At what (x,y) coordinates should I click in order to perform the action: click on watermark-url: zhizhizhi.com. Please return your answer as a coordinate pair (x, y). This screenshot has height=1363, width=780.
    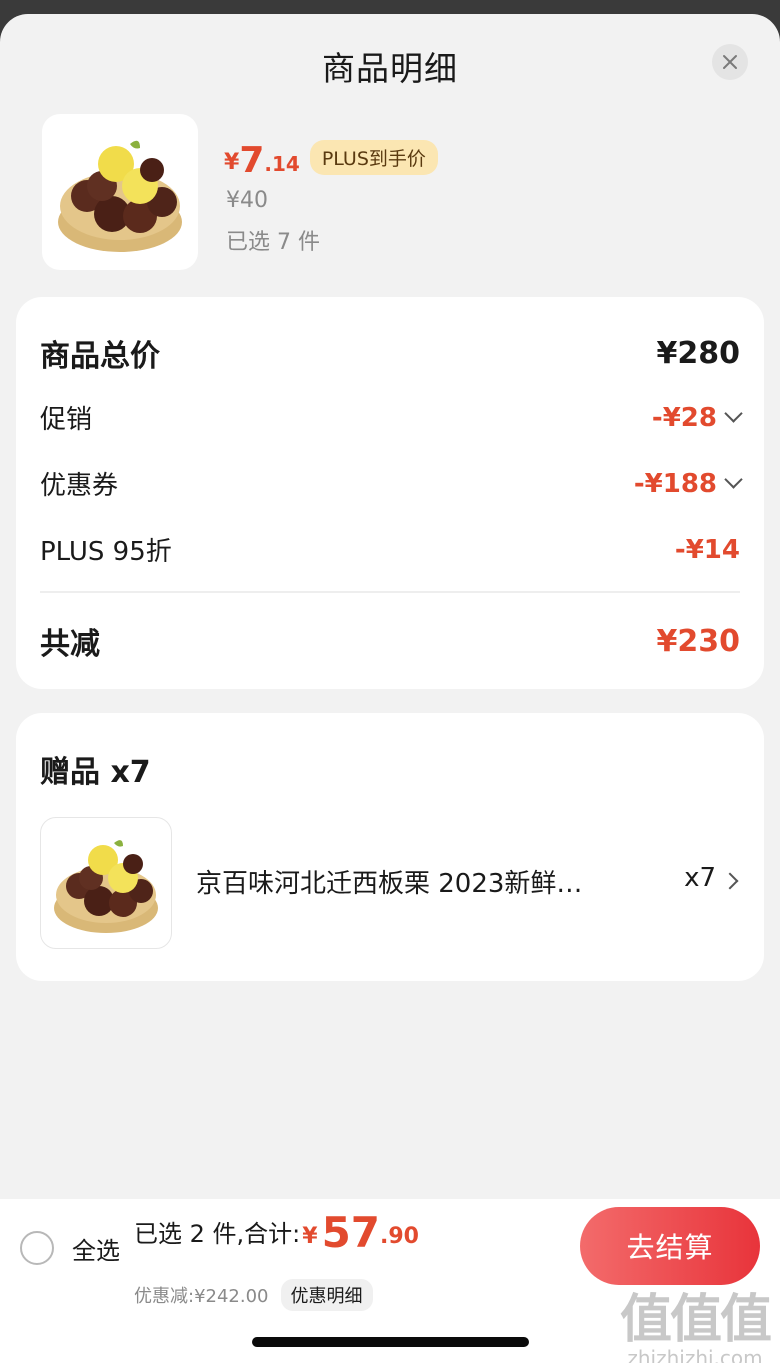
    Looking at the image, I should click on (695, 1354).